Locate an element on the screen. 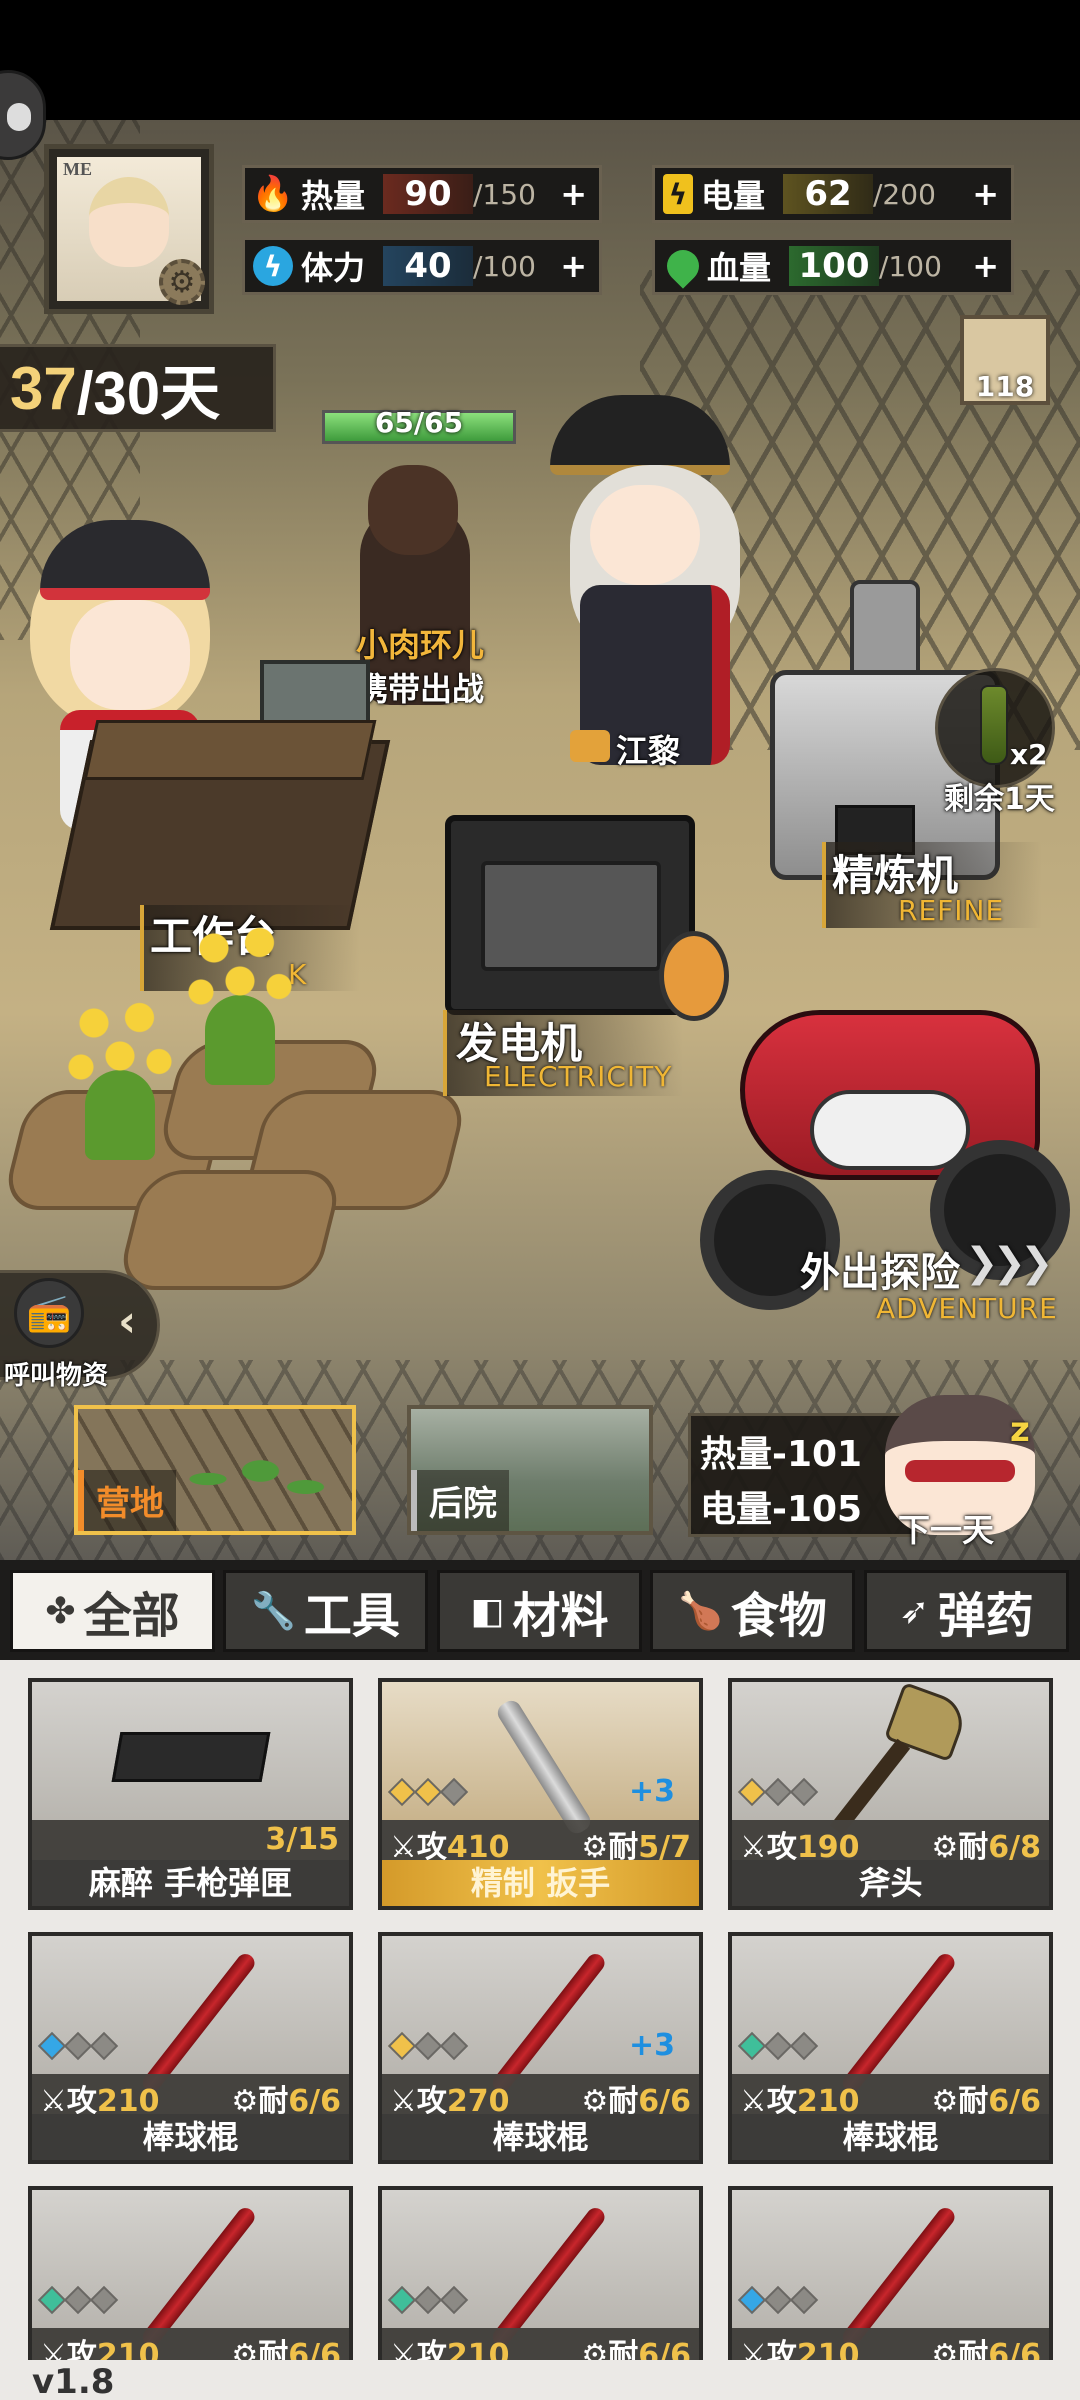 The width and height of the screenshot is (1080, 2400). location-camp: 营地 is located at coordinates (215, 1470).